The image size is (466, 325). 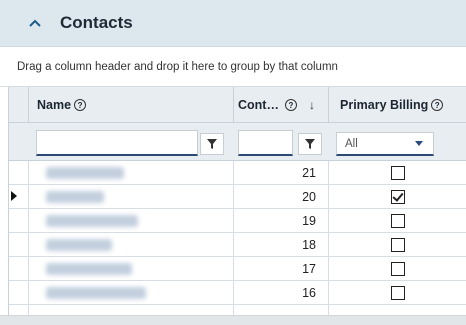 I want to click on column-header-name-label: Name, so click(x=54, y=105).